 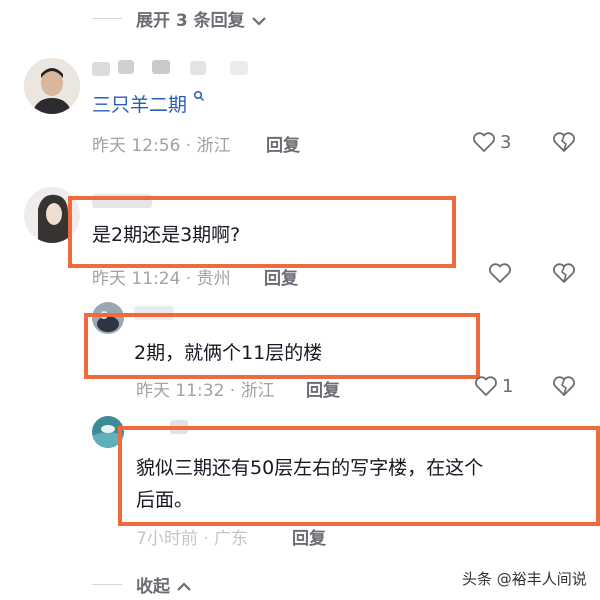 I want to click on like-count: 1, so click(x=508, y=386).